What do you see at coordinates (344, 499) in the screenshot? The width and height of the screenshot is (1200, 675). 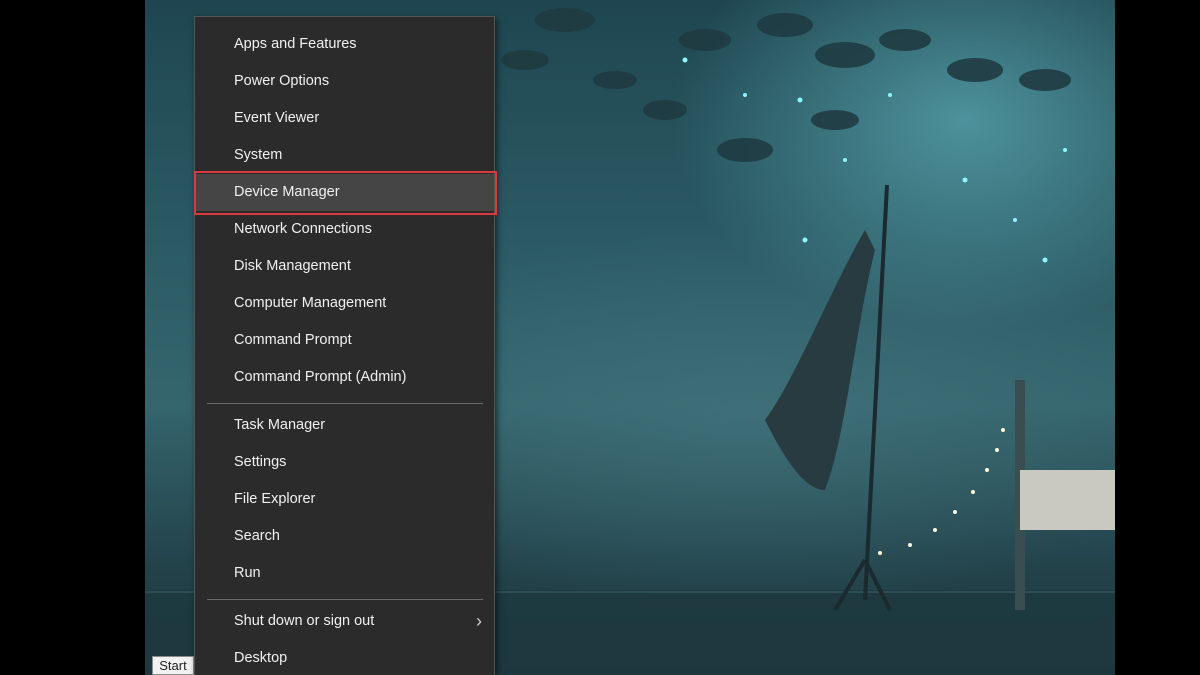 I see `menu-item-file-explorer: File Explorer` at bounding box center [344, 499].